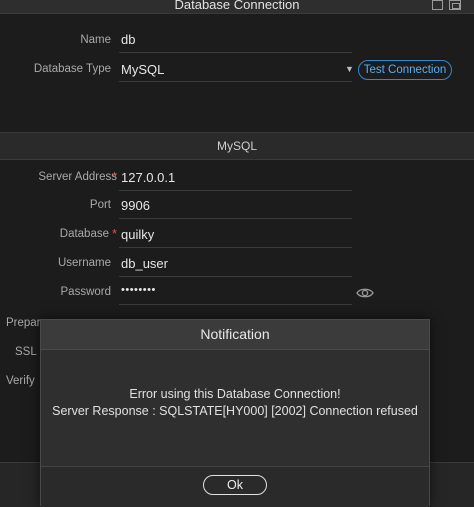  Describe the element at coordinates (128, 39) in the screenshot. I see `name-field: db` at that location.